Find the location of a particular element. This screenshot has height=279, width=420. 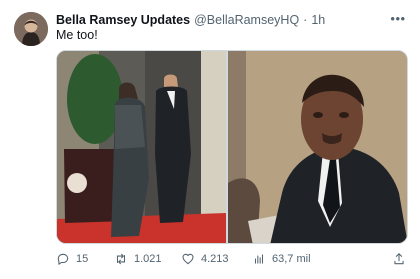

share-icon is located at coordinates (399, 259).